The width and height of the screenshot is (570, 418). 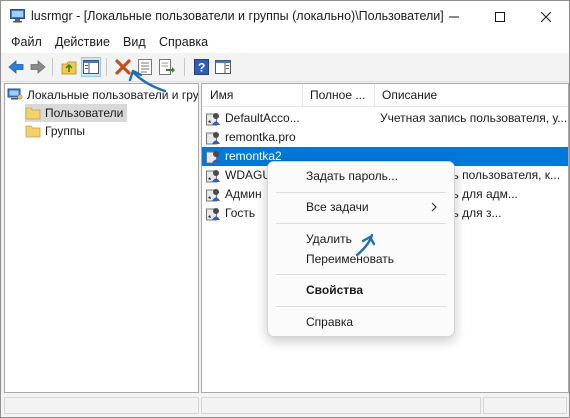 What do you see at coordinates (350, 259) in the screenshot?
I see `menu-item-rename: Переименовать` at bounding box center [350, 259].